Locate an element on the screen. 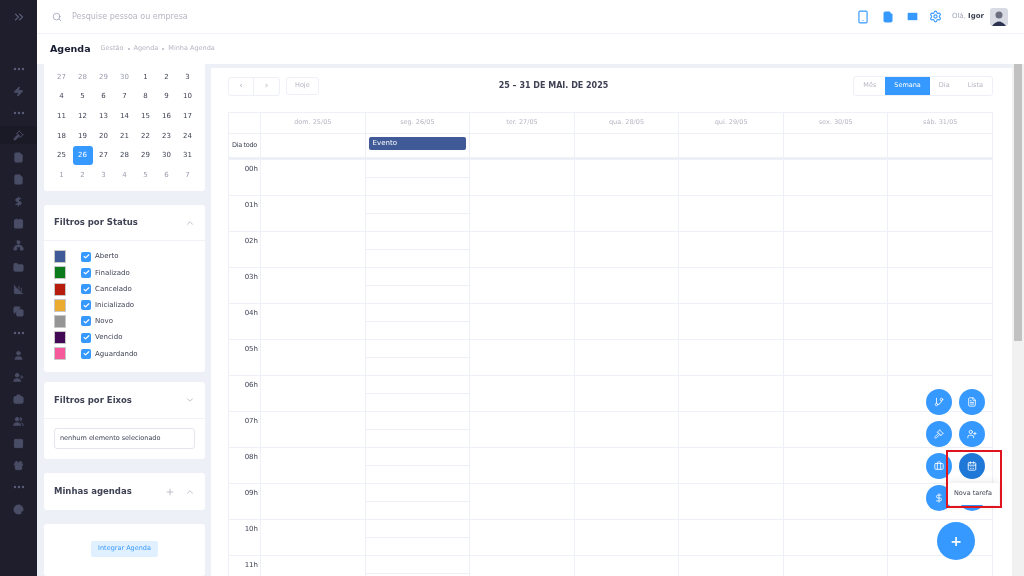 This screenshot has width=1024, height=576. calendar-icon is located at coordinates (972, 466).